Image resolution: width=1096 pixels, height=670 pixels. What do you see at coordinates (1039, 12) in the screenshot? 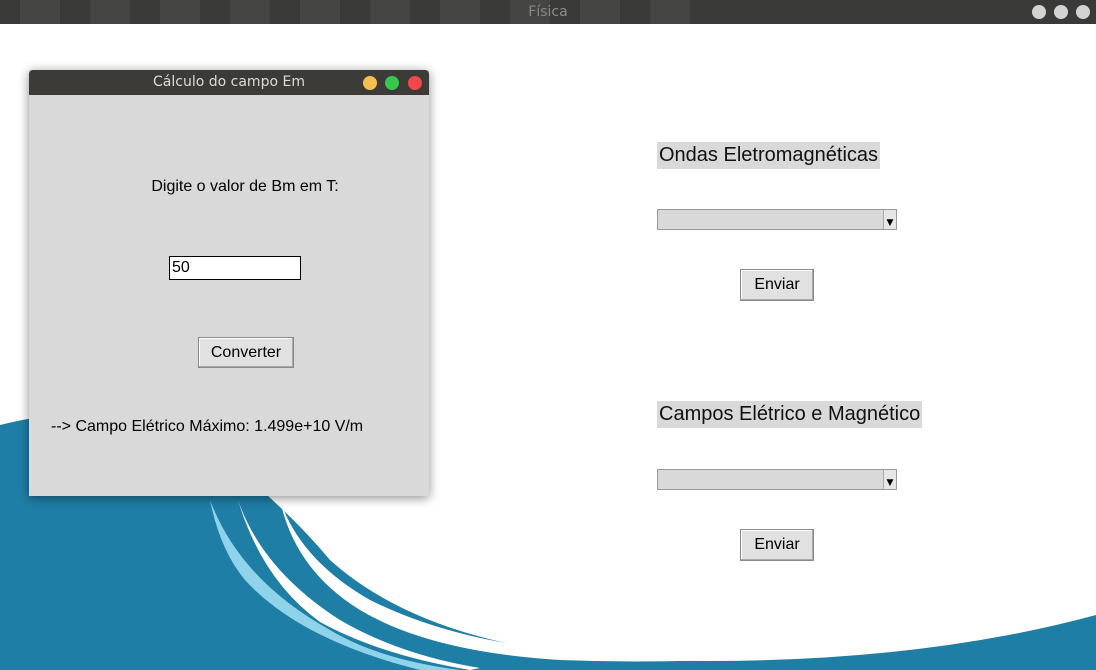
I see `main-minimize-button` at bounding box center [1039, 12].